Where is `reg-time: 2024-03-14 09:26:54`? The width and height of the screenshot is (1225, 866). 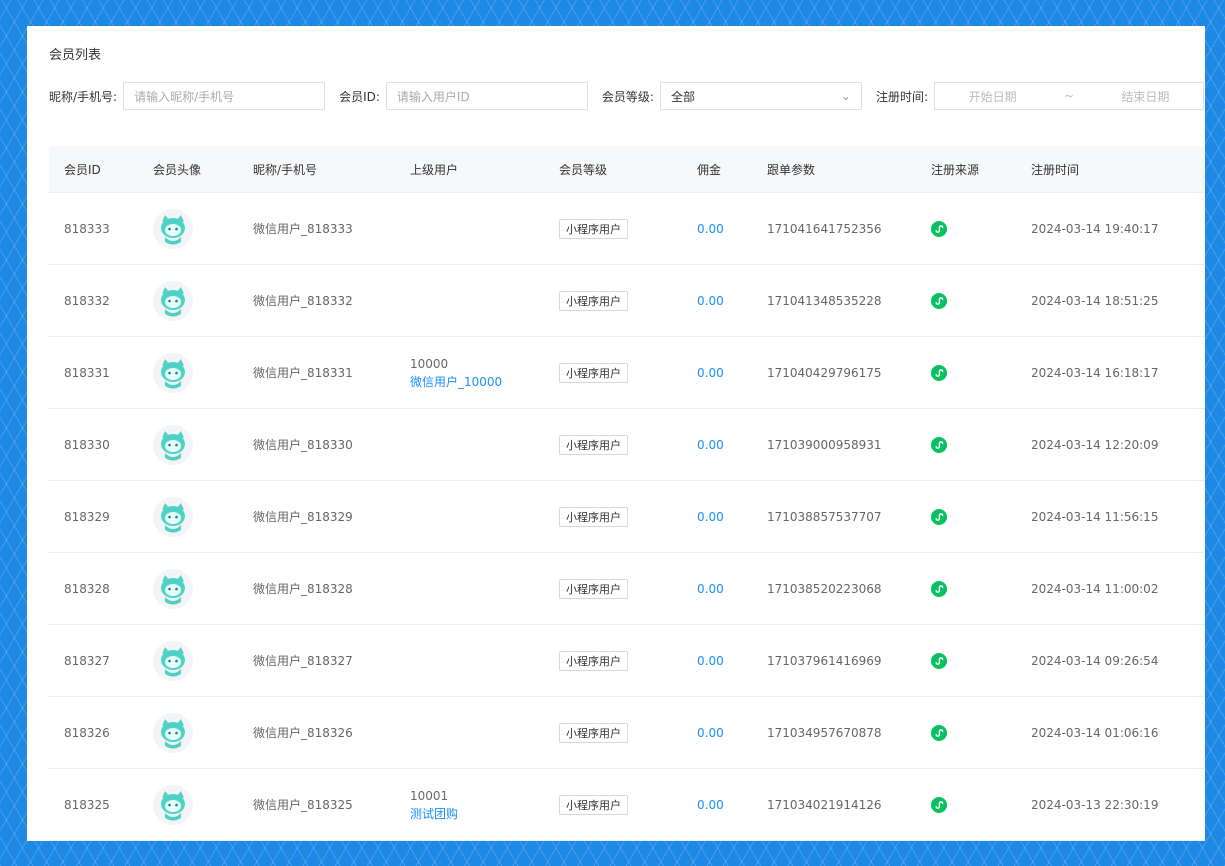
reg-time: 2024-03-14 09:26:54 is located at coordinates (1095, 660).